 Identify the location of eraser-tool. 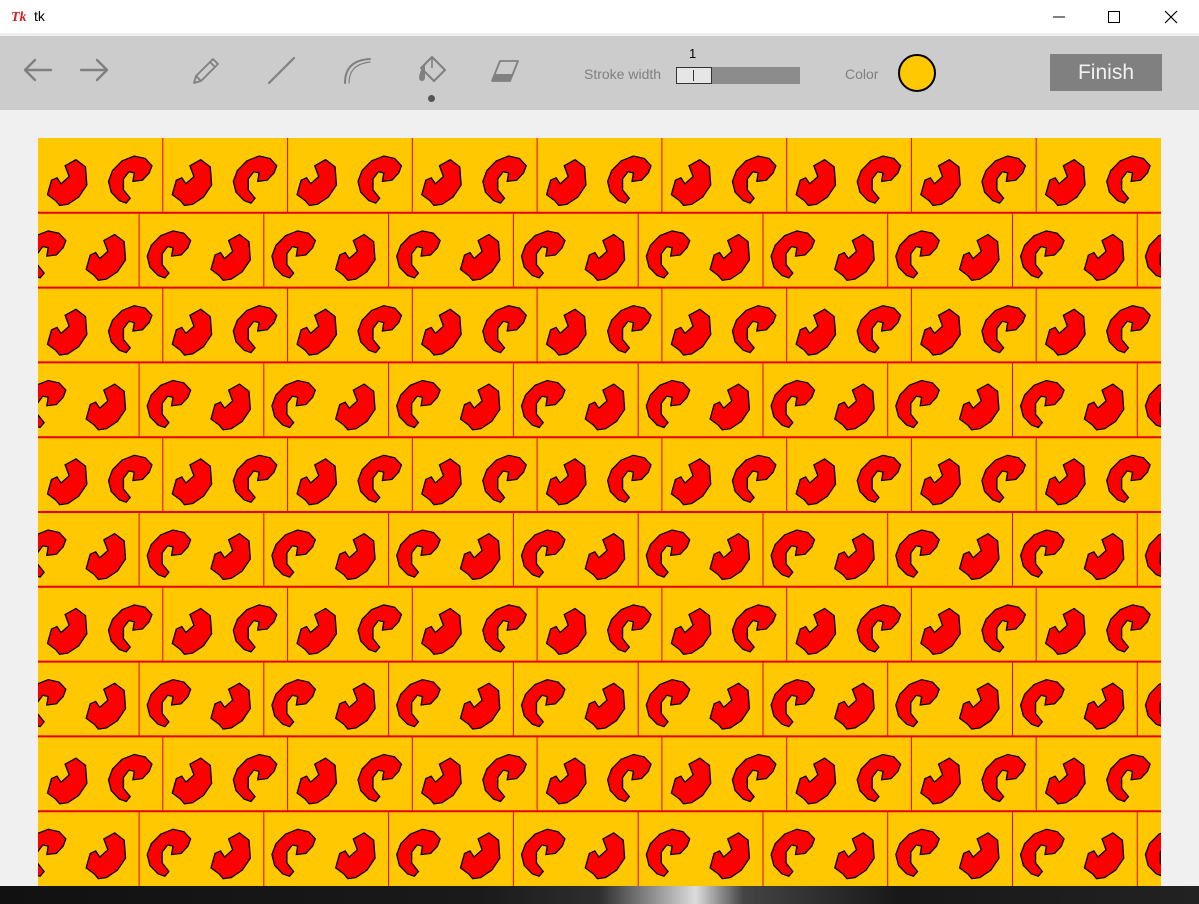
(505, 70).